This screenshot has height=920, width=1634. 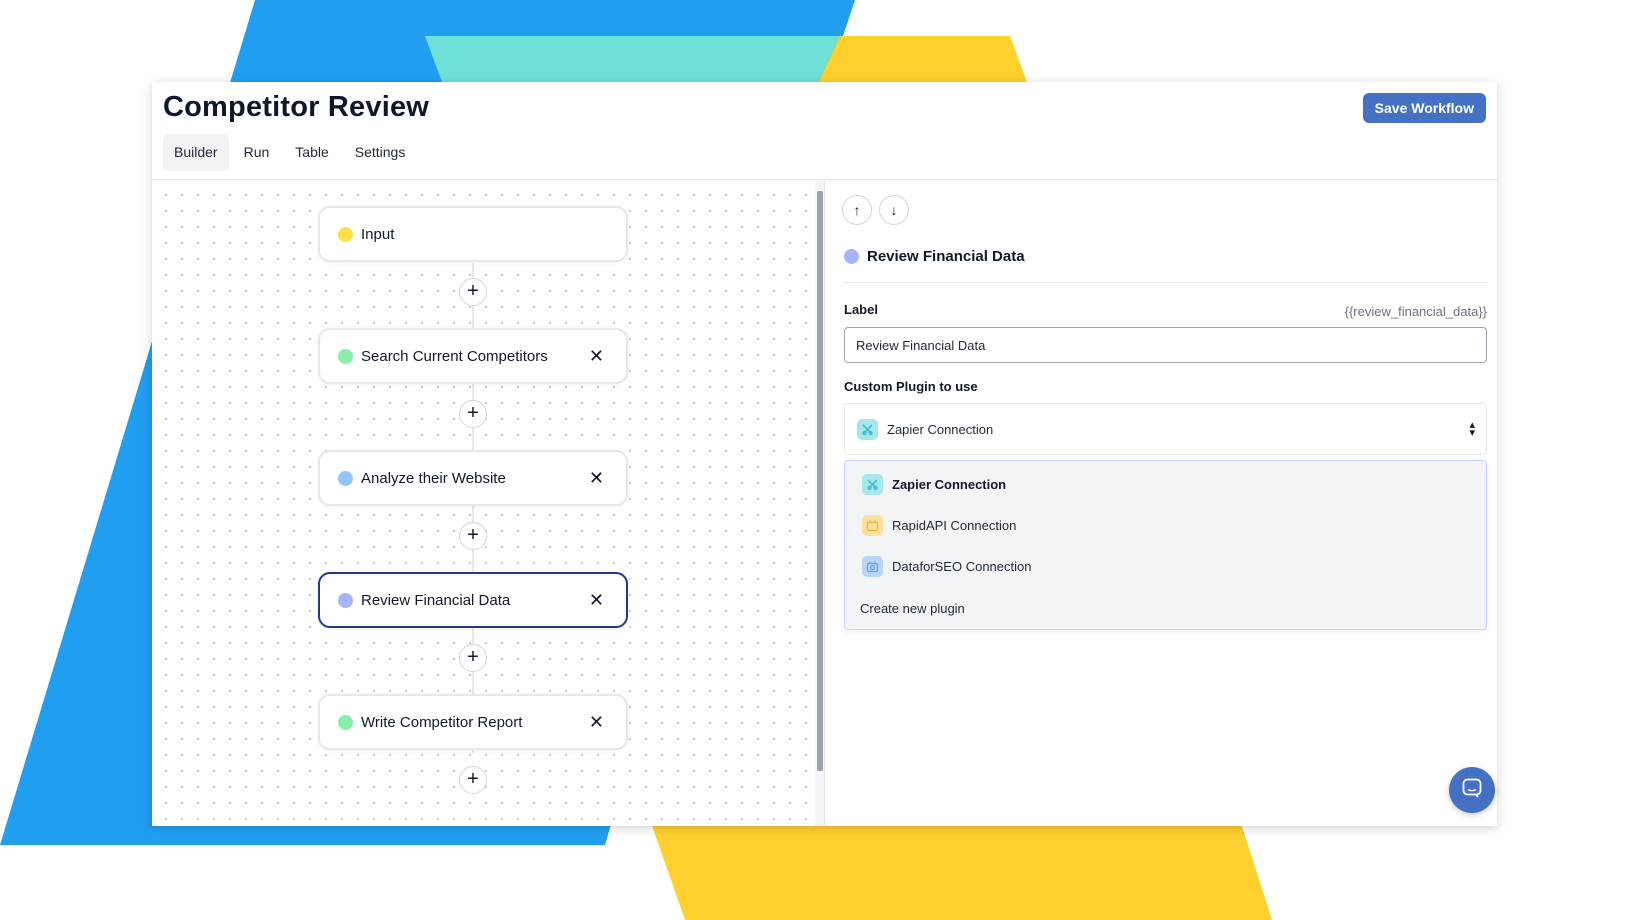 What do you see at coordinates (912, 608) in the screenshot?
I see `create-new-plugin-option: Create new plugin` at bounding box center [912, 608].